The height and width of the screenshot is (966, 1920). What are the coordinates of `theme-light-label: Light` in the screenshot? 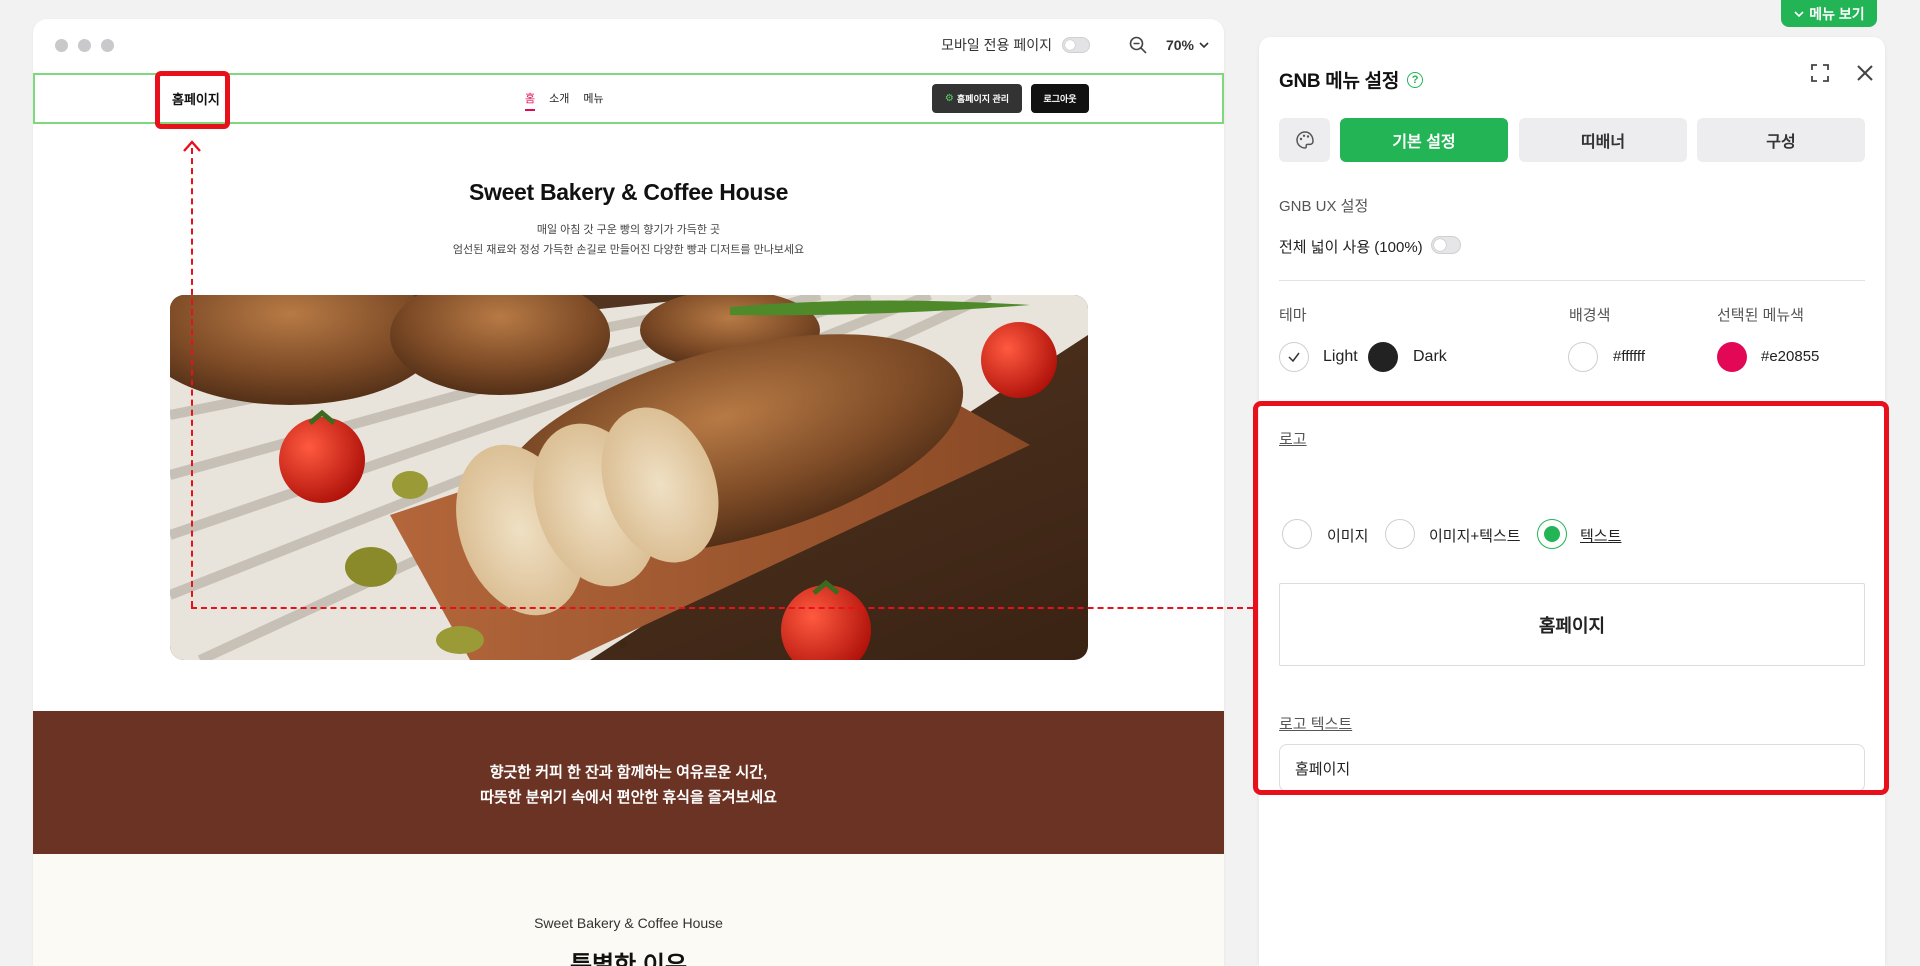 It's located at (1340, 356).